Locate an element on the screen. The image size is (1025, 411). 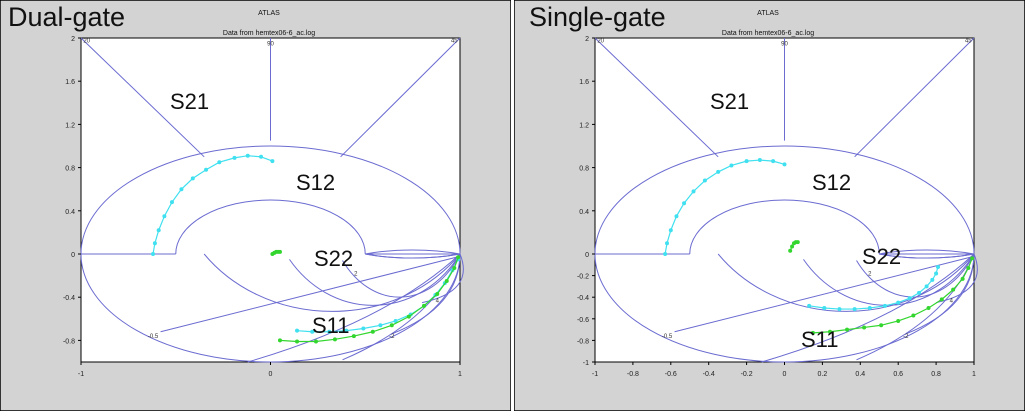
x-tick-label: -1 is located at coordinates (81, 374).